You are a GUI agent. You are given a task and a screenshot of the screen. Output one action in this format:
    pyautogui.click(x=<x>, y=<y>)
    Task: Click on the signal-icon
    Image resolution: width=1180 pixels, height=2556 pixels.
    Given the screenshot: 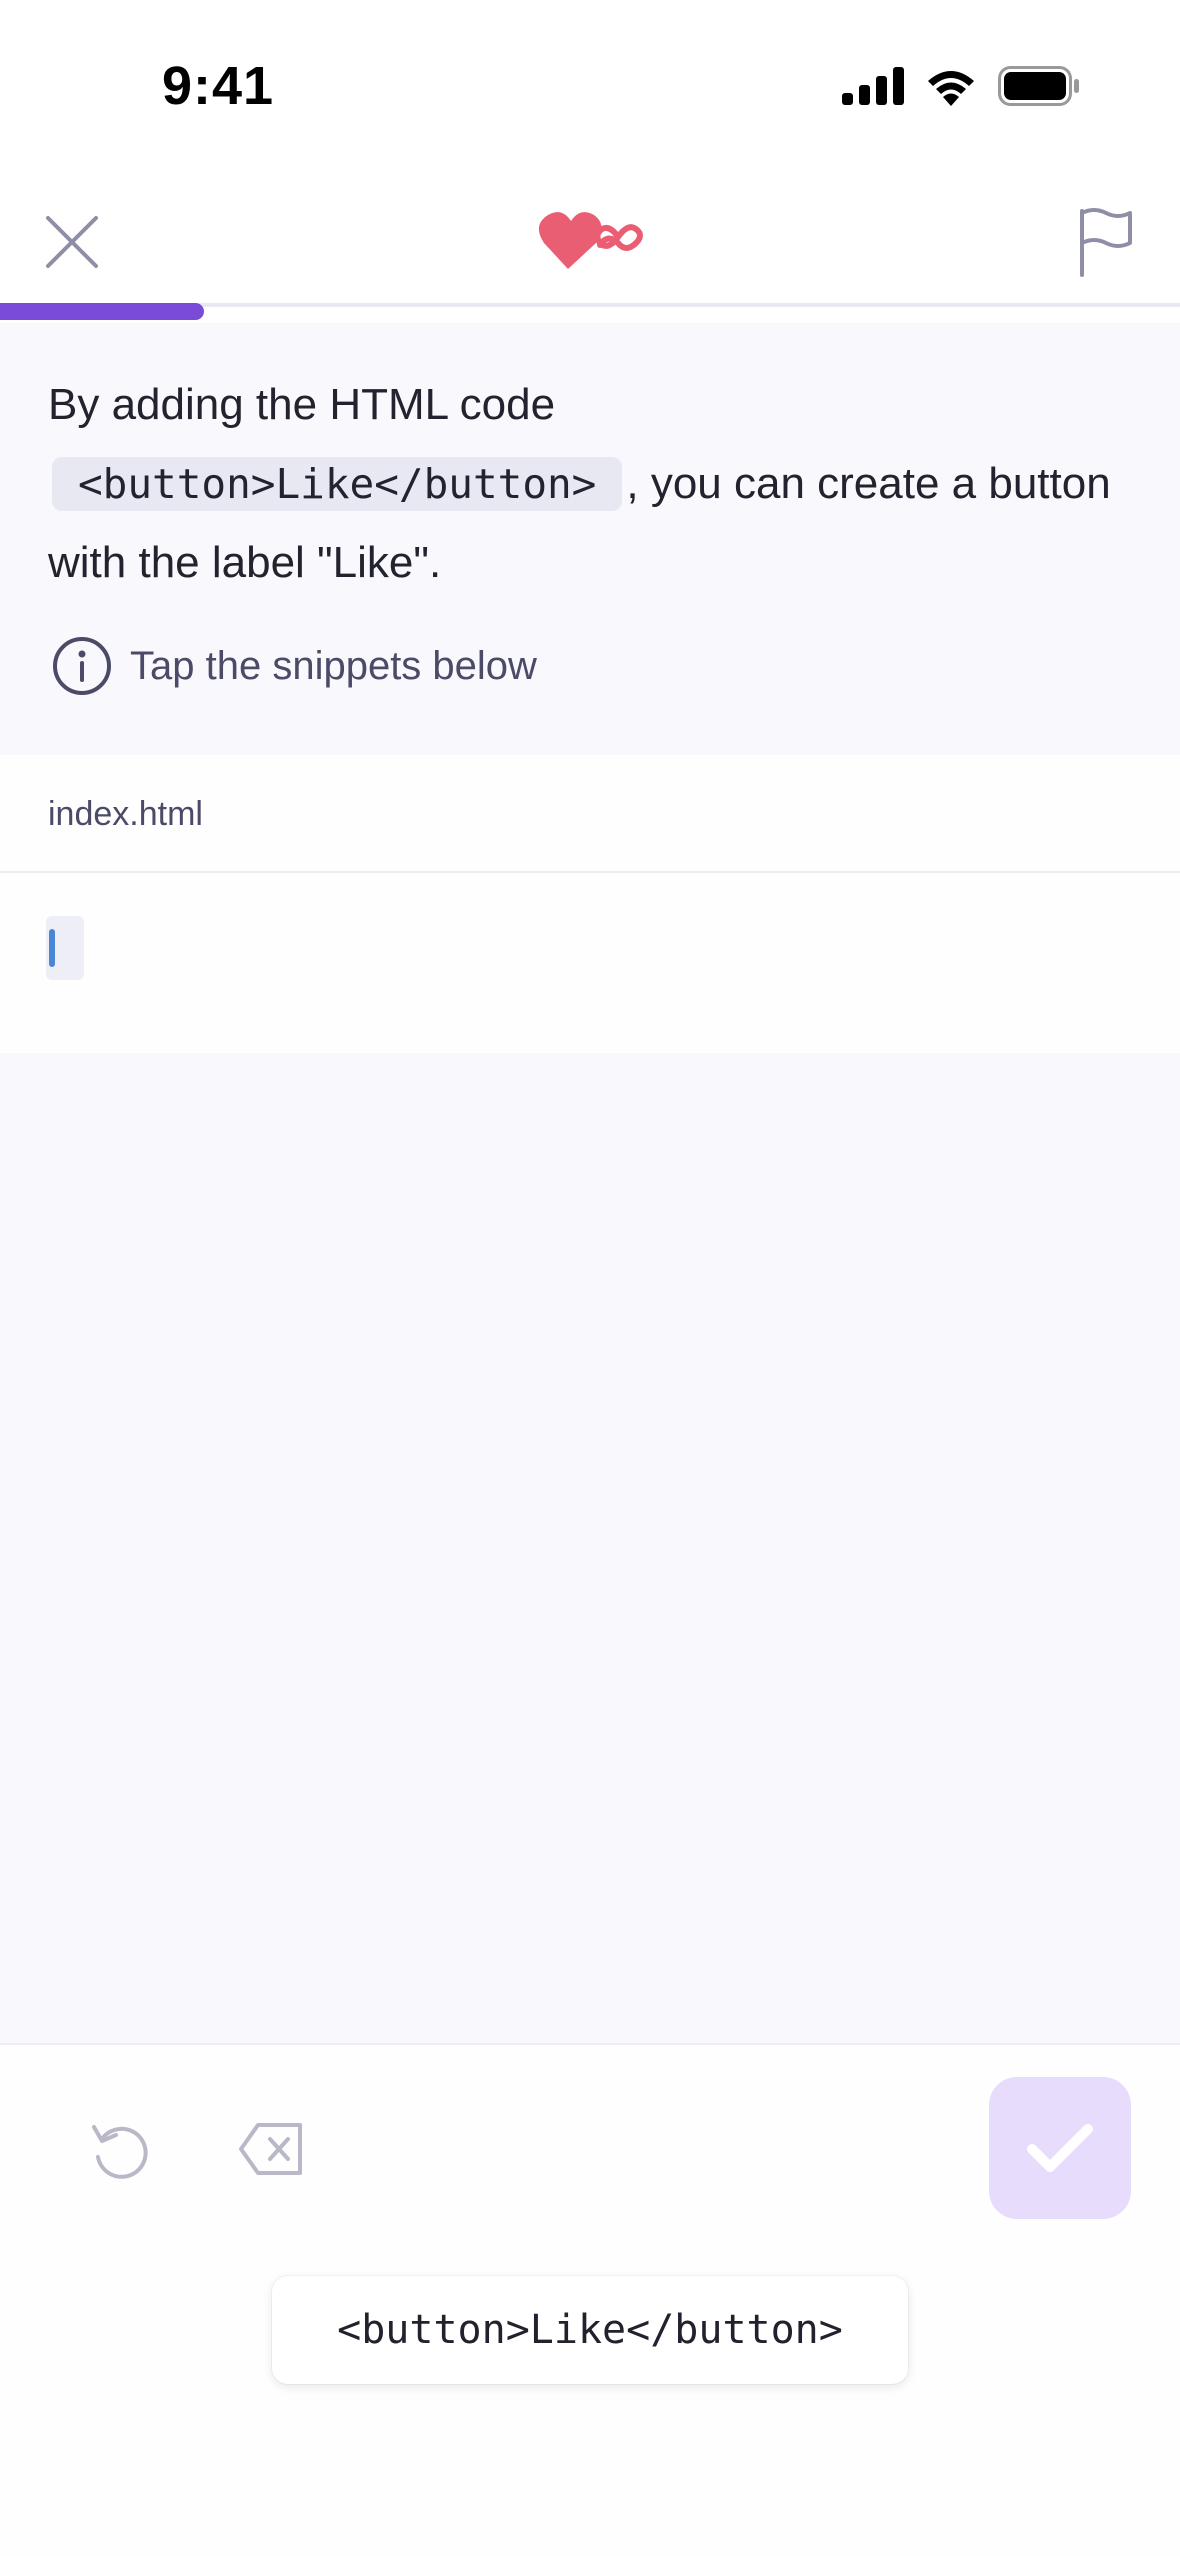 What is the action you would take?
    pyautogui.click(x=873, y=86)
    